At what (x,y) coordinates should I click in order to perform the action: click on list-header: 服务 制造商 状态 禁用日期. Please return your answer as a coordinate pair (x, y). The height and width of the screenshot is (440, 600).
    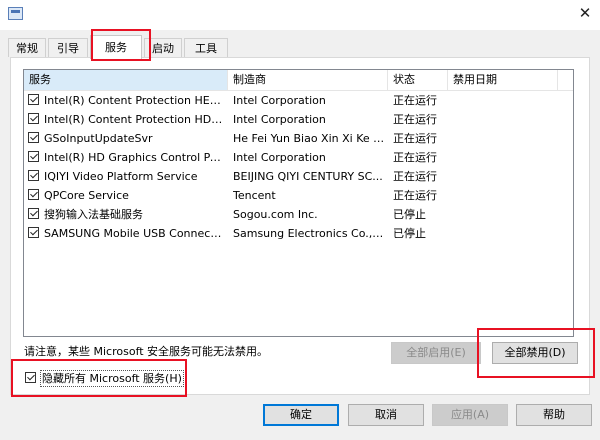
    Looking at the image, I should click on (298, 80).